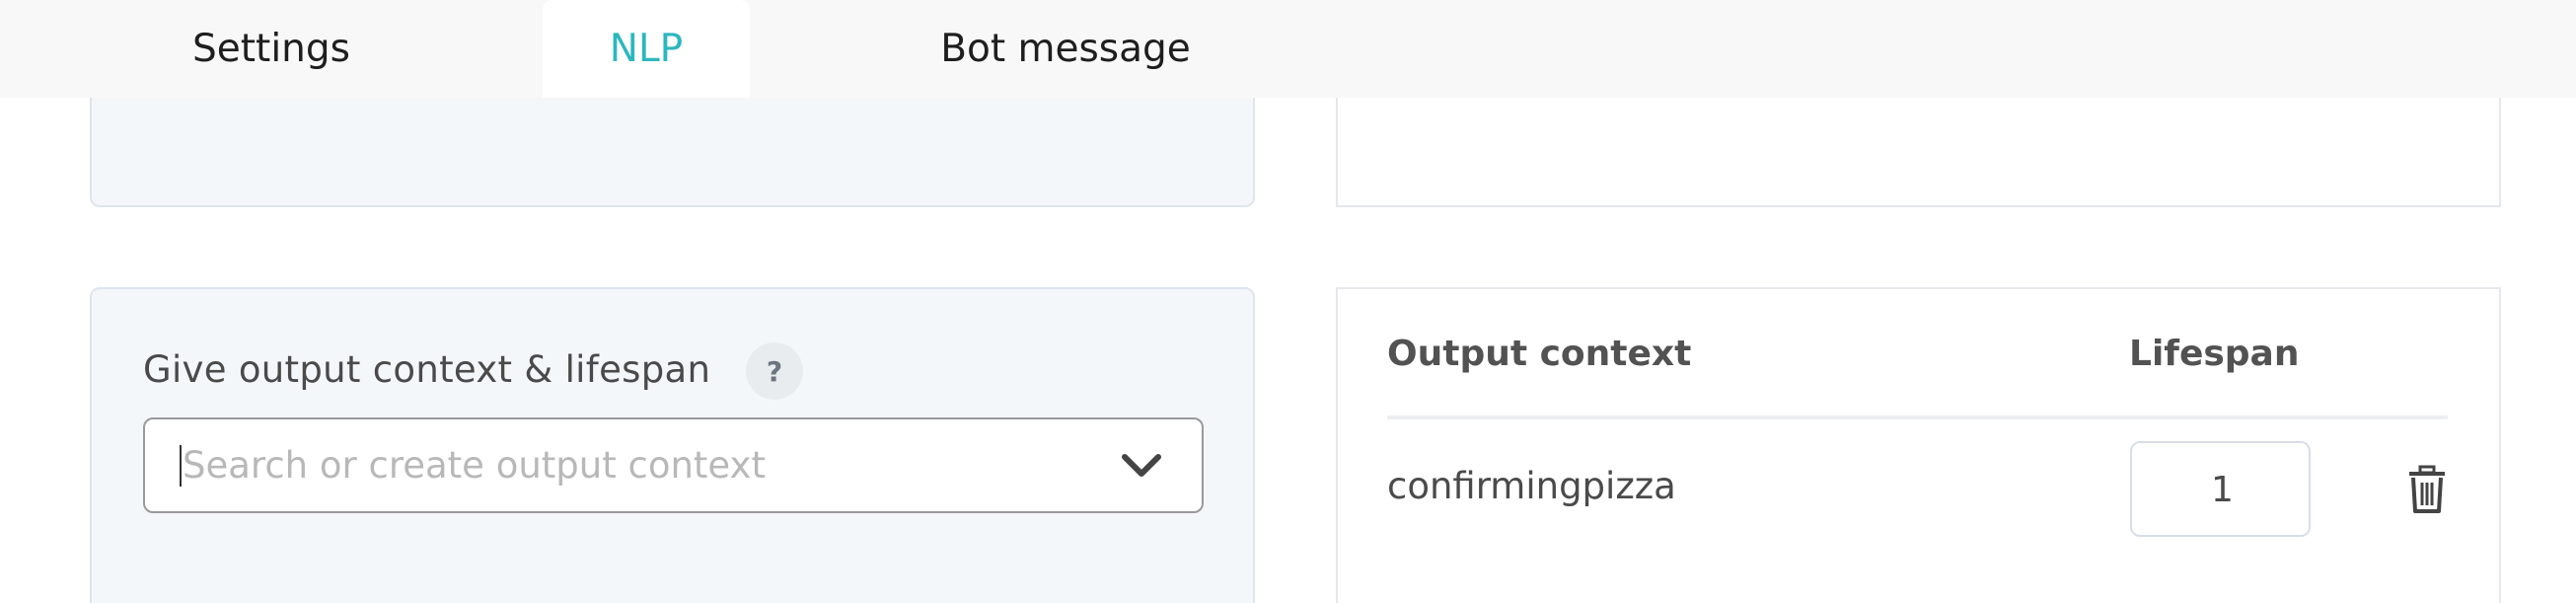 This screenshot has height=603, width=2576. What do you see at coordinates (271, 49) in the screenshot?
I see `tab-settings: Settings` at bounding box center [271, 49].